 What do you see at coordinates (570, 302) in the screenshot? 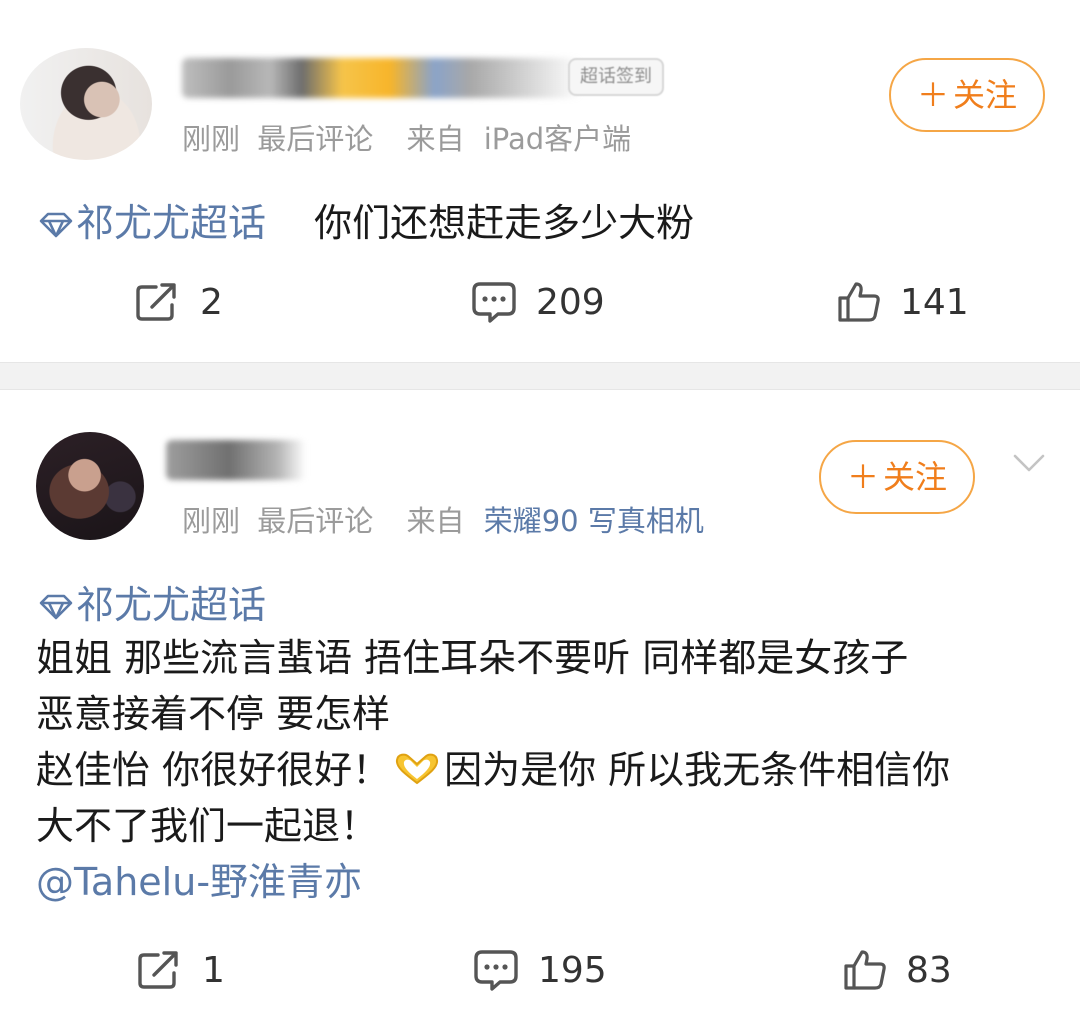
I see `comment-count: 209` at bounding box center [570, 302].